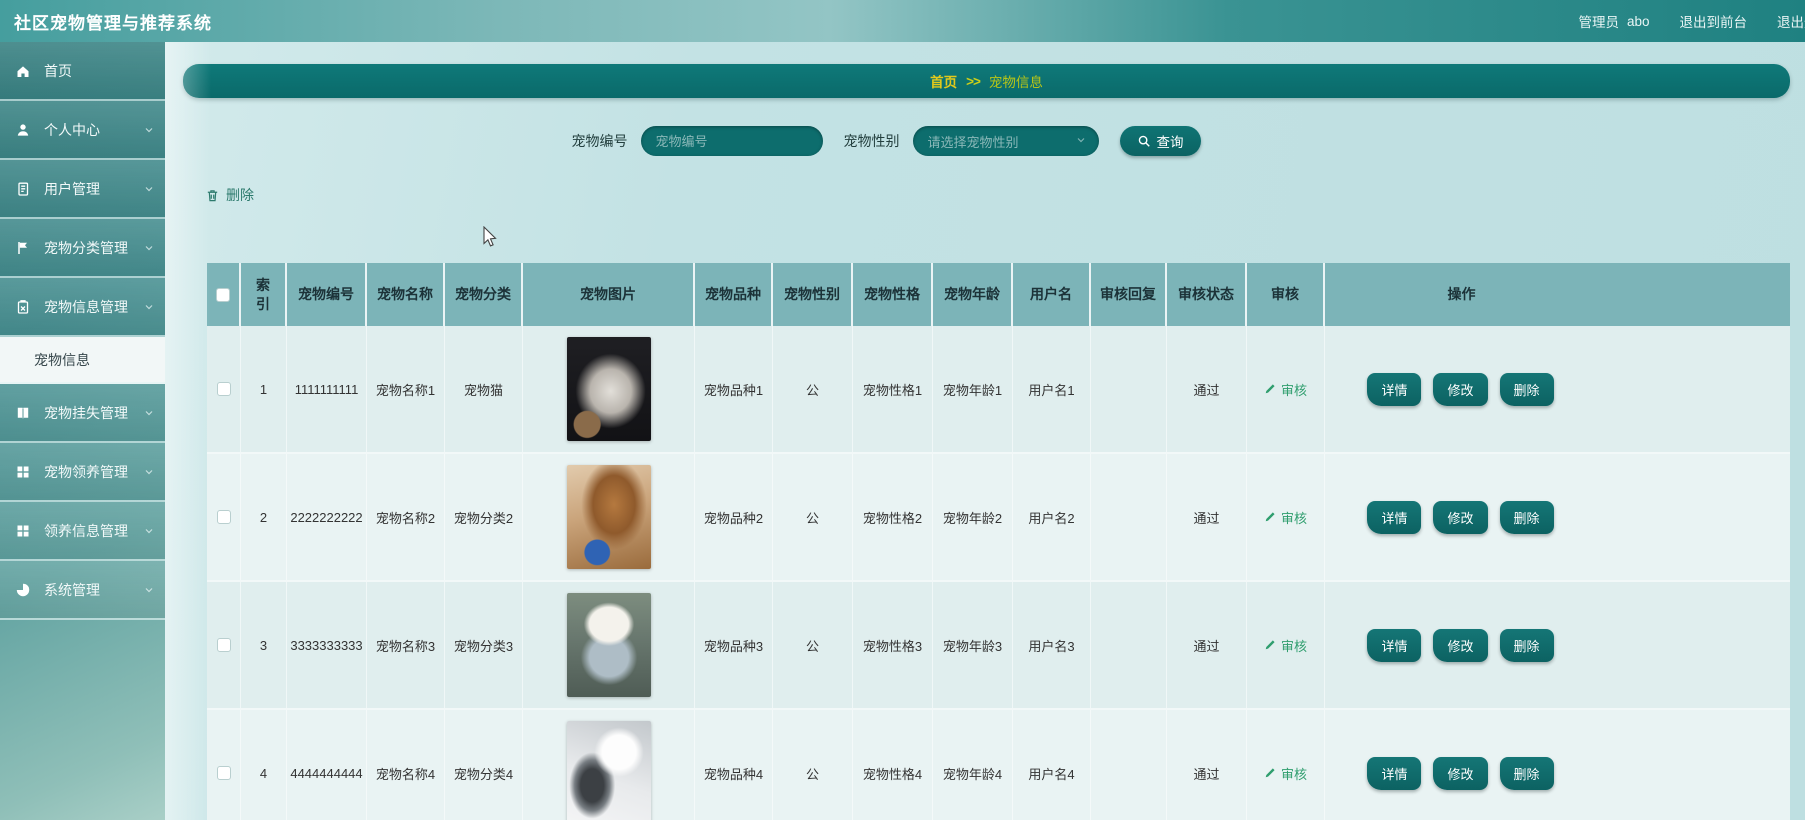 The width and height of the screenshot is (1805, 820). Describe the element at coordinates (973, 389) in the screenshot. I see `pet-age-cell: 宠物年龄1` at that location.